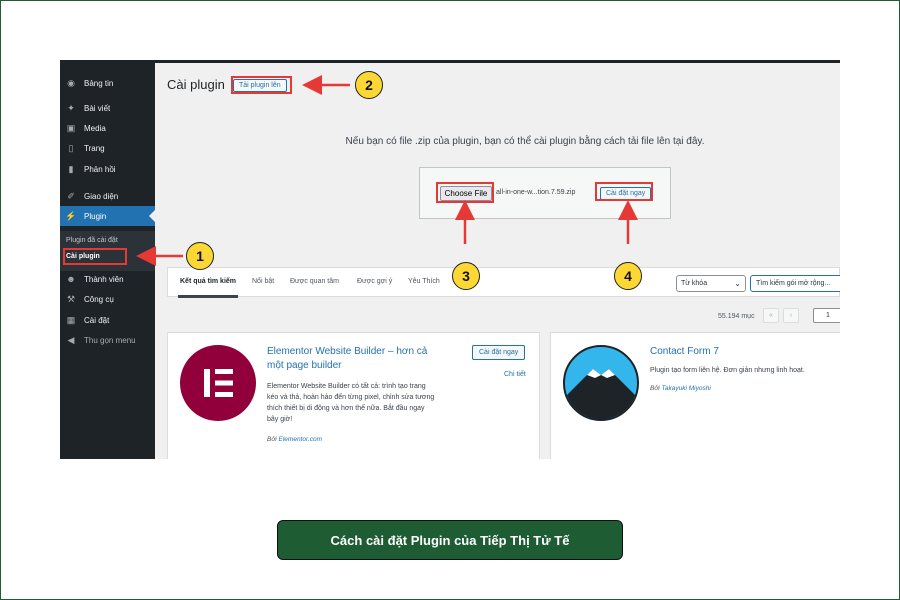 This screenshot has height=600, width=900. What do you see at coordinates (369, 85) in the screenshot?
I see `callout-badge-2: 2` at bounding box center [369, 85].